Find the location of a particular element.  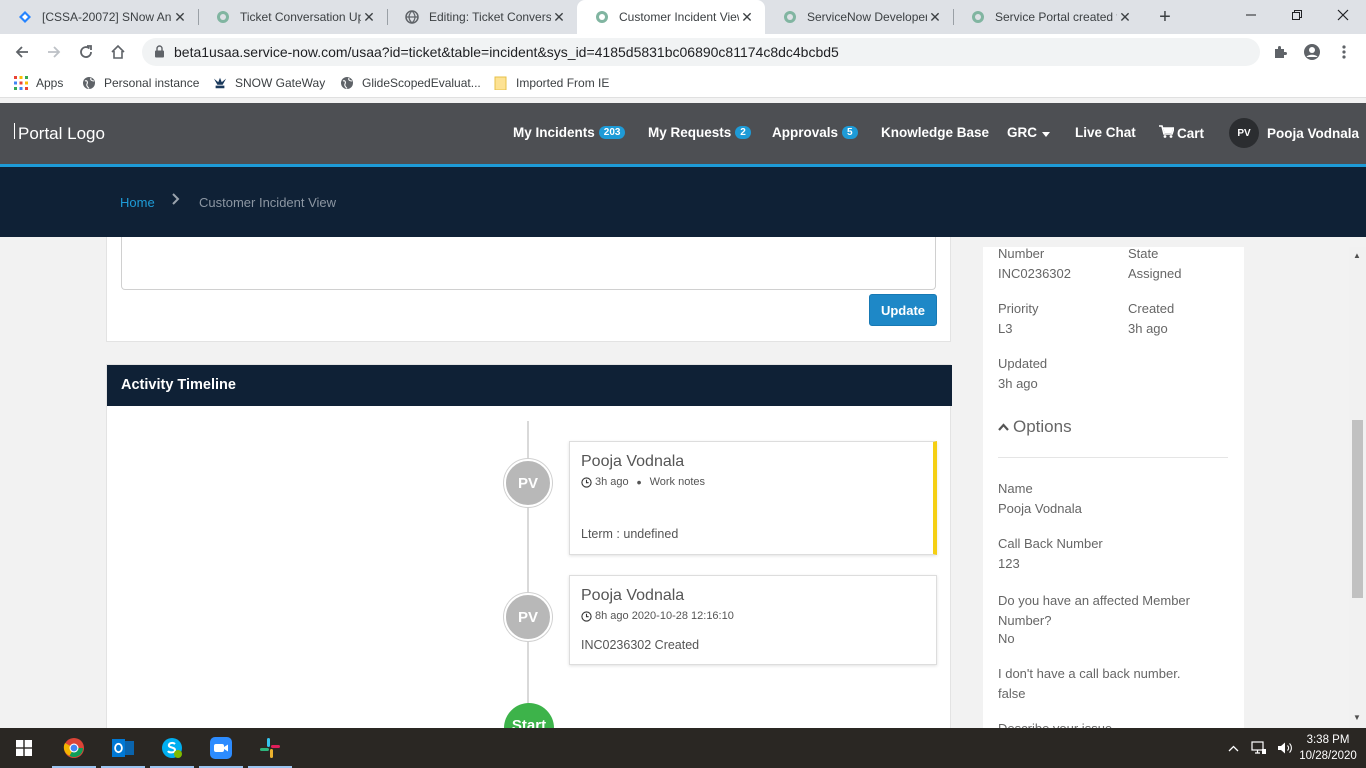

taskbar-chrome is located at coordinates (74, 748).